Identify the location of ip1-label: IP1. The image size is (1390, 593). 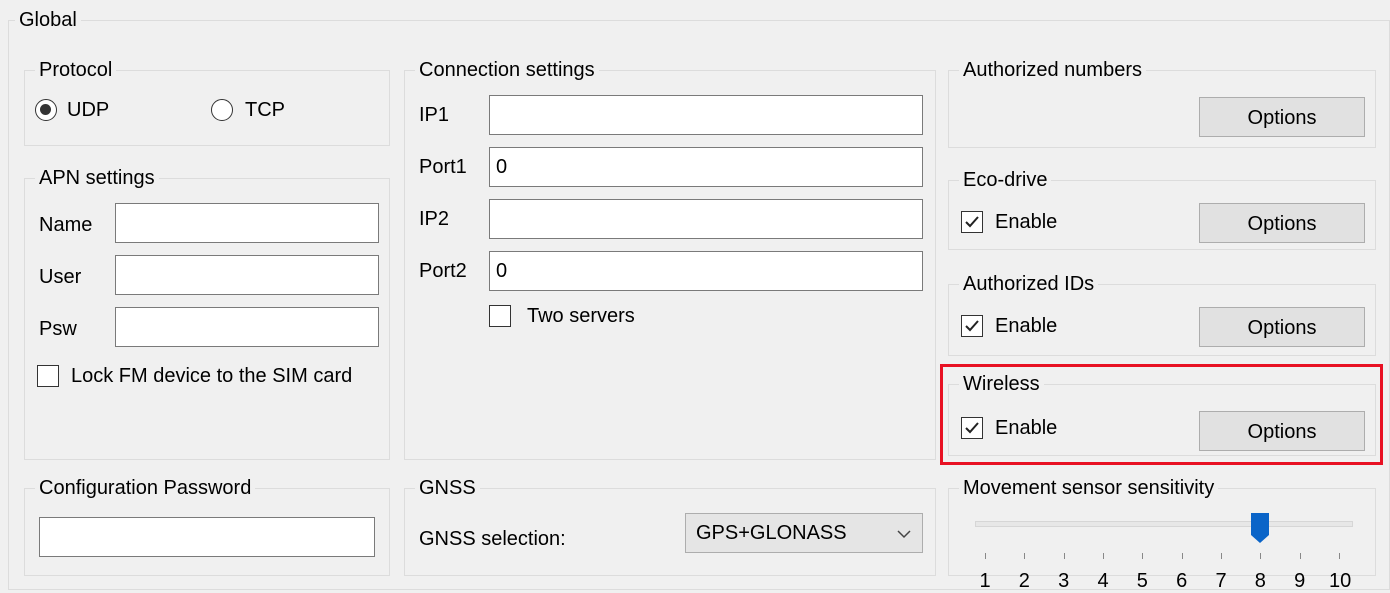
(434, 115).